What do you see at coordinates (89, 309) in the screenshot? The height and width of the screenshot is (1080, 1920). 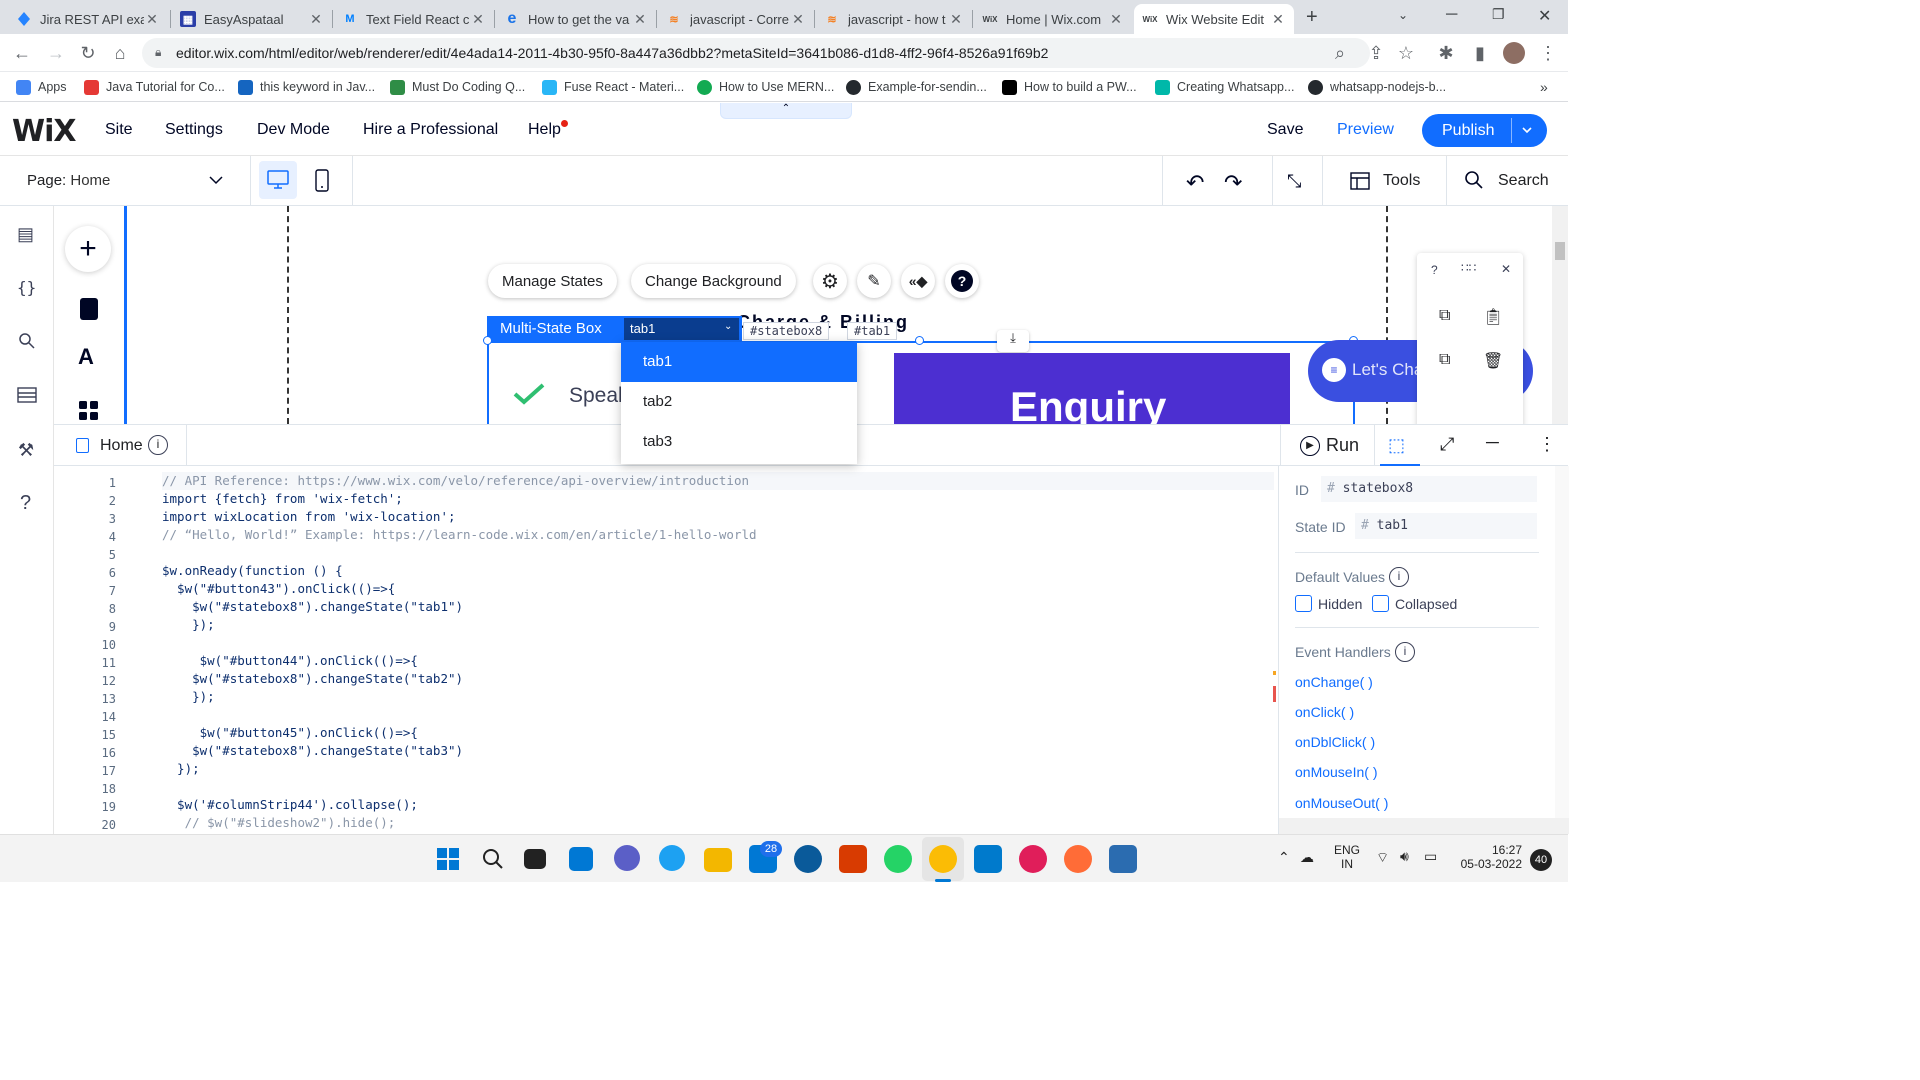 I see `pages-icon` at bounding box center [89, 309].